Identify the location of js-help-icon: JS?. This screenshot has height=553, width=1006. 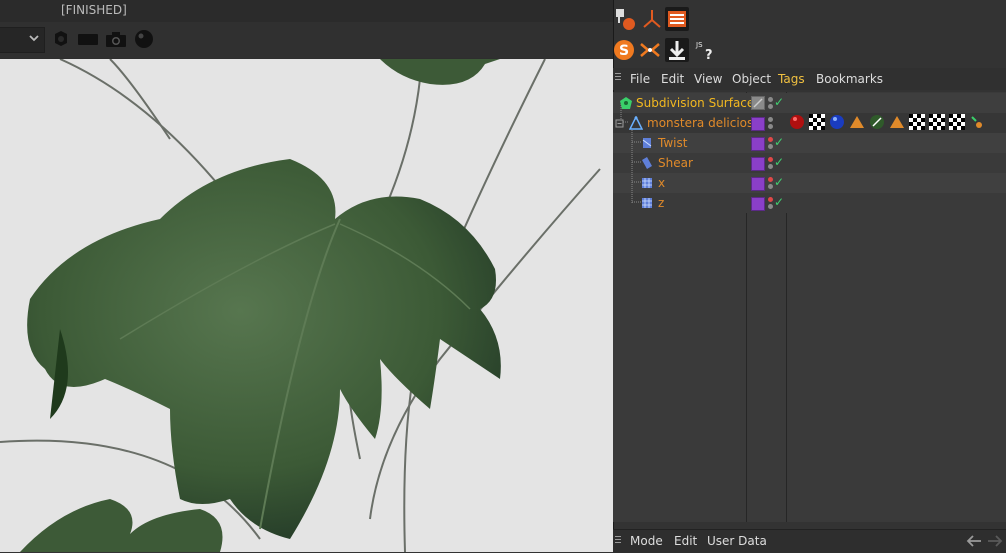
(704, 50).